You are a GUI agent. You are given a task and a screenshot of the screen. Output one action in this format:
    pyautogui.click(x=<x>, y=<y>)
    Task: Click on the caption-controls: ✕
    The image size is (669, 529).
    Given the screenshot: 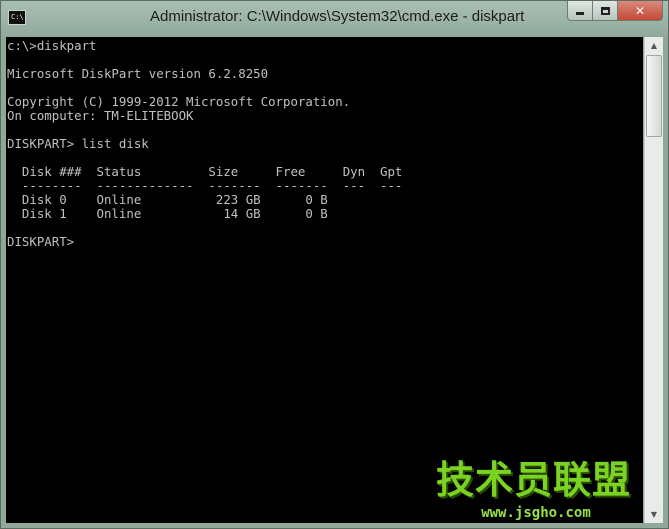 What is the action you would take?
    pyautogui.click(x=615, y=11)
    